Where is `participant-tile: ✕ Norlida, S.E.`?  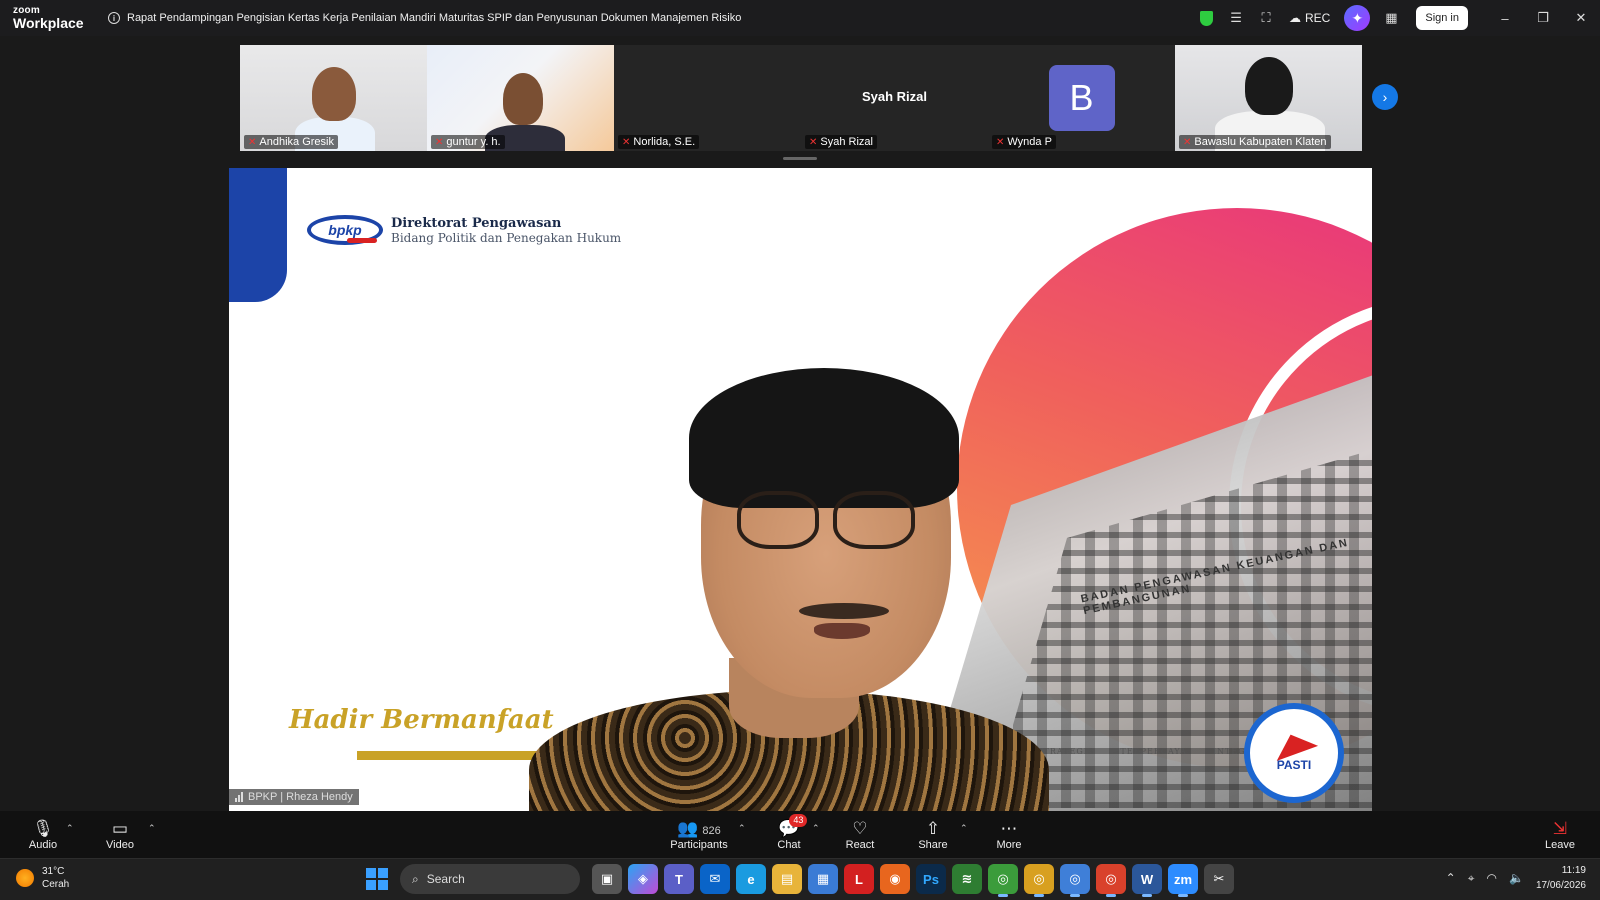 participant-tile: ✕ Norlida, S.E. is located at coordinates (707, 98).